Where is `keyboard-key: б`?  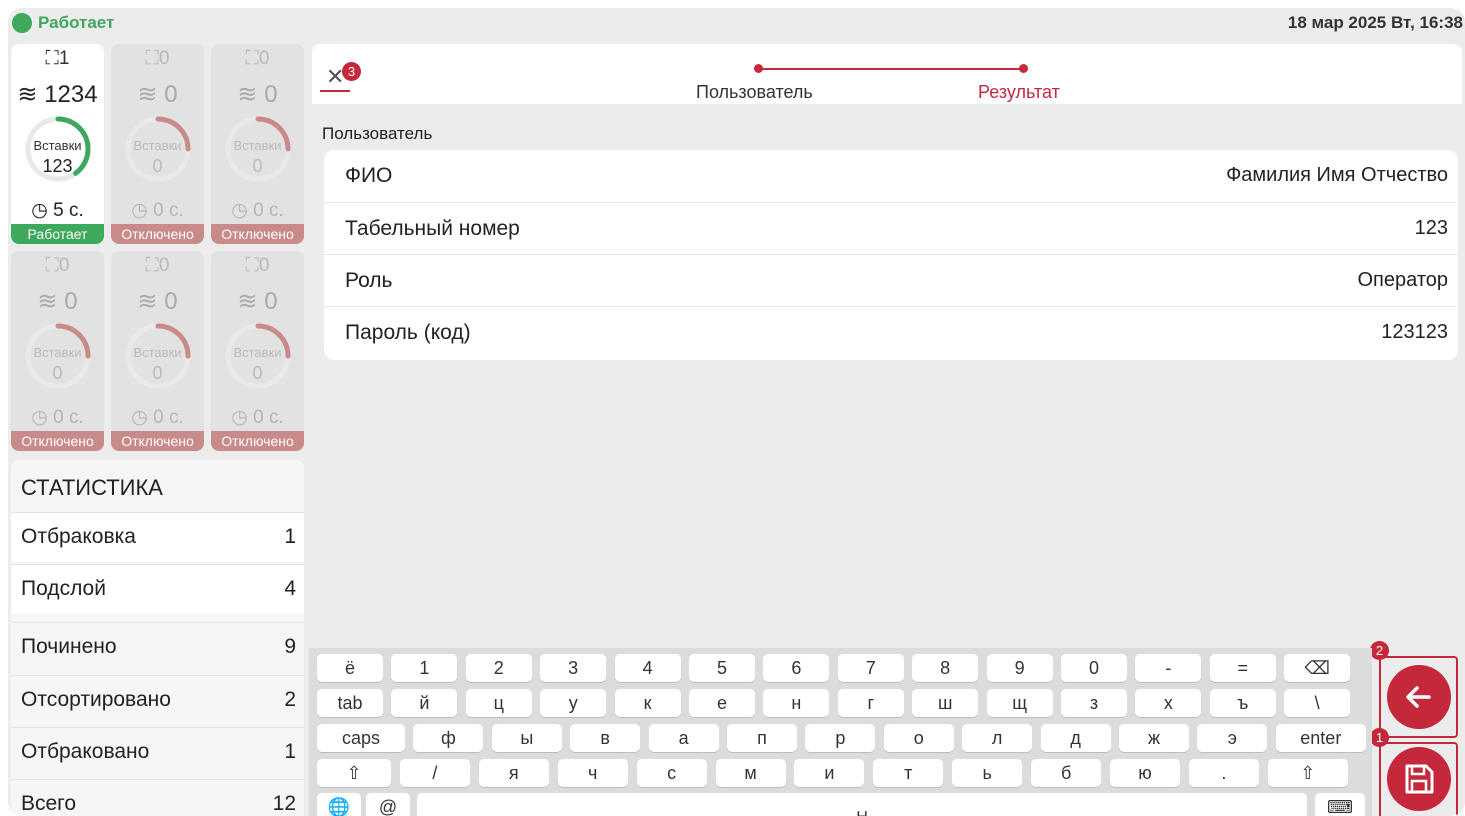
keyboard-key: б is located at coordinates (1066, 773).